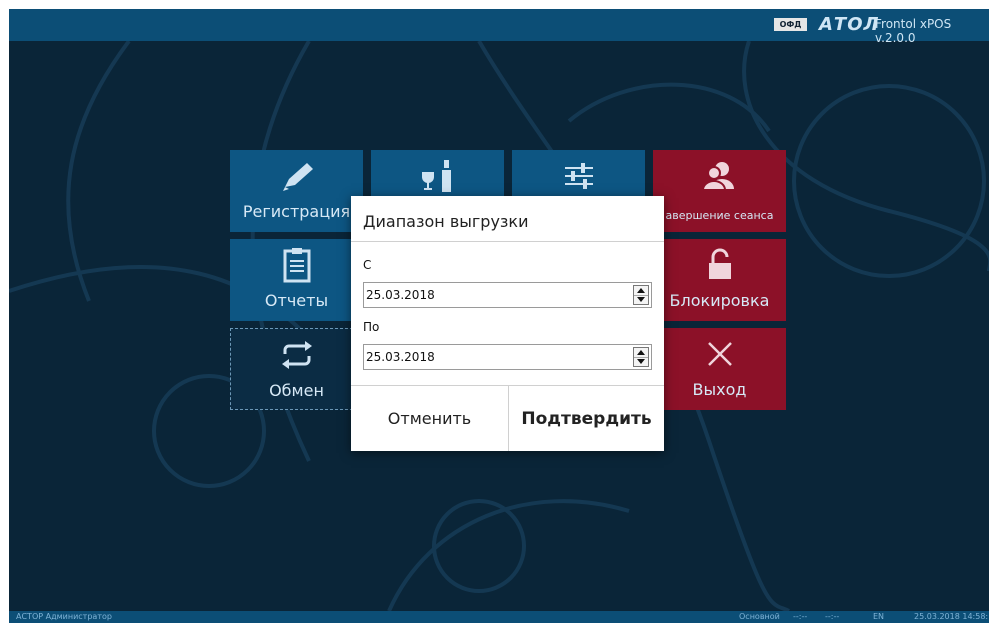  Describe the element at coordinates (429, 418) in the screenshot. I see `cancel-button: Отменить` at that location.